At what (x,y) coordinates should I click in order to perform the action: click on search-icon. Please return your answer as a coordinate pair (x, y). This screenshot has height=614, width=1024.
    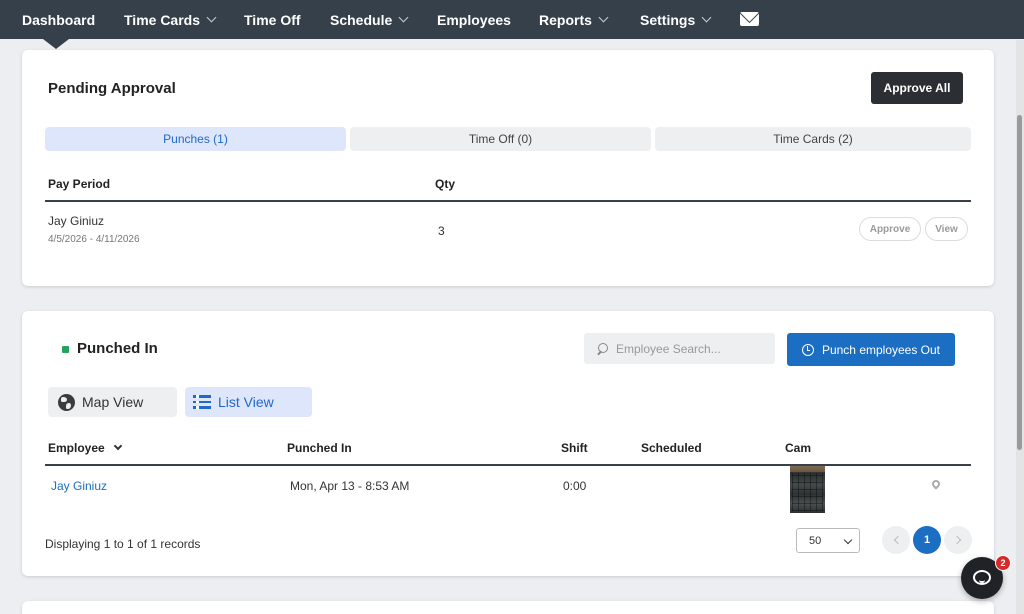
    Looking at the image, I should click on (602, 348).